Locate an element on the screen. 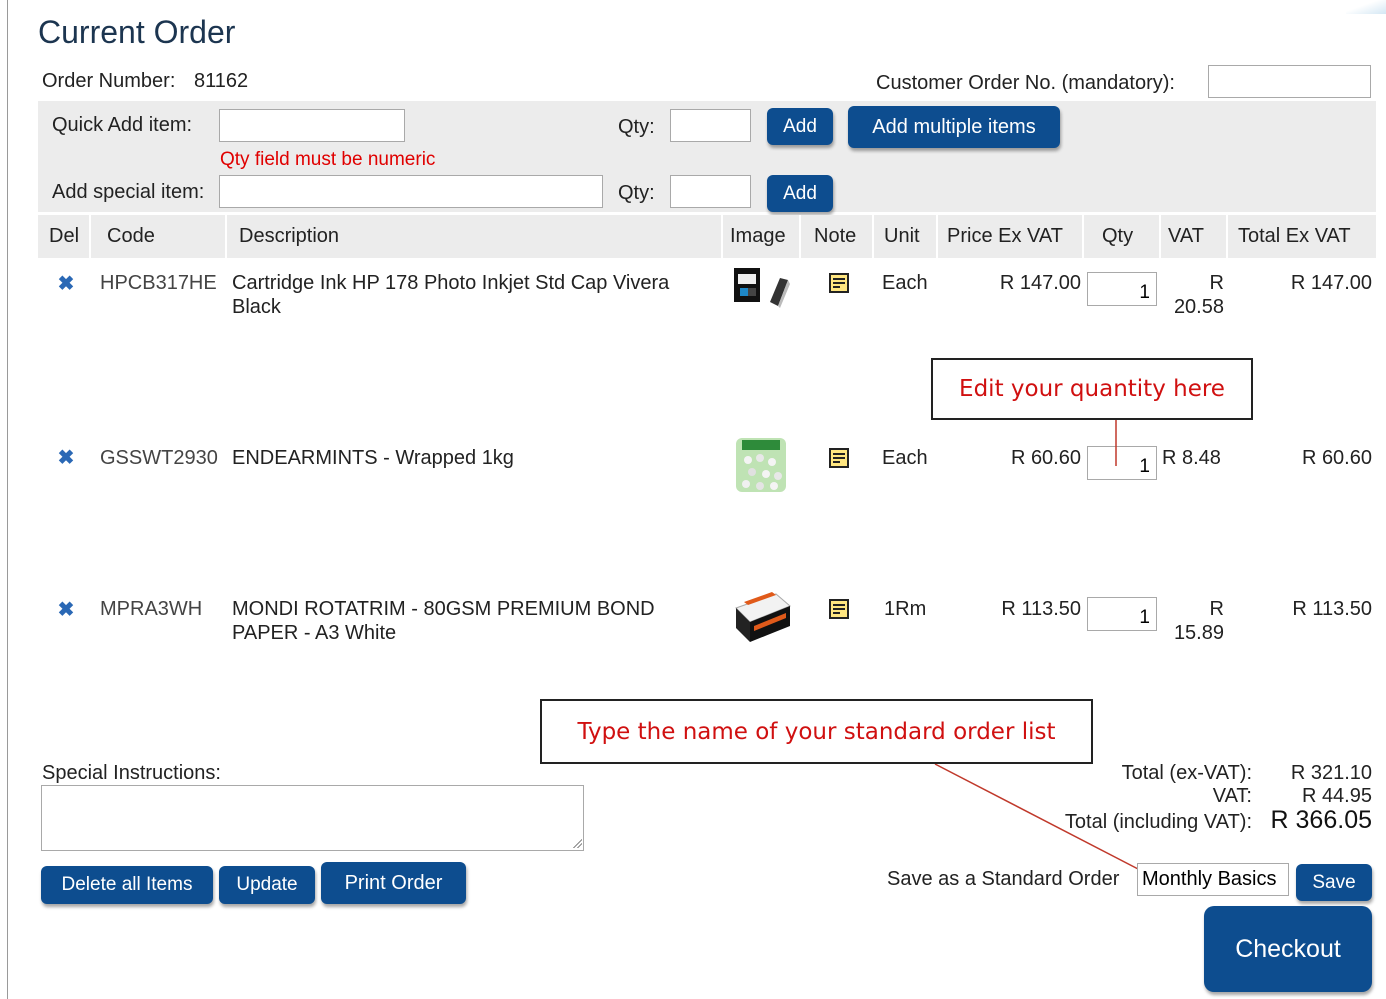  total-ex-vat-value: R 321.10 is located at coordinates (1331, 773).